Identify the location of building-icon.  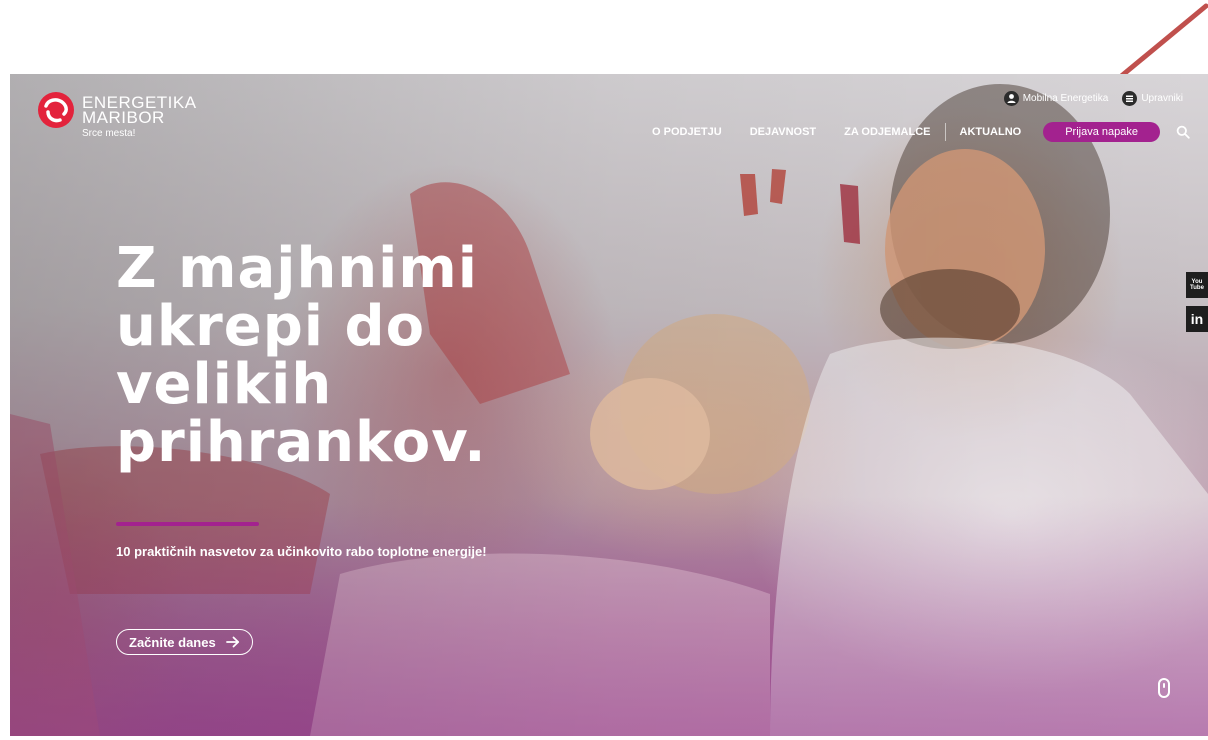
(1130, 98).